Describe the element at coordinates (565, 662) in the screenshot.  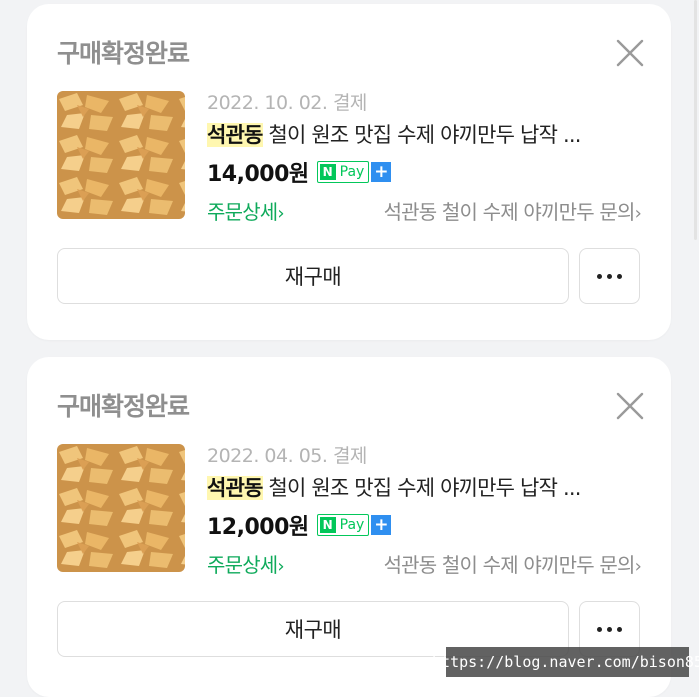
I see `blog-watermark: https://blog.naver.com/bison85` at that location.